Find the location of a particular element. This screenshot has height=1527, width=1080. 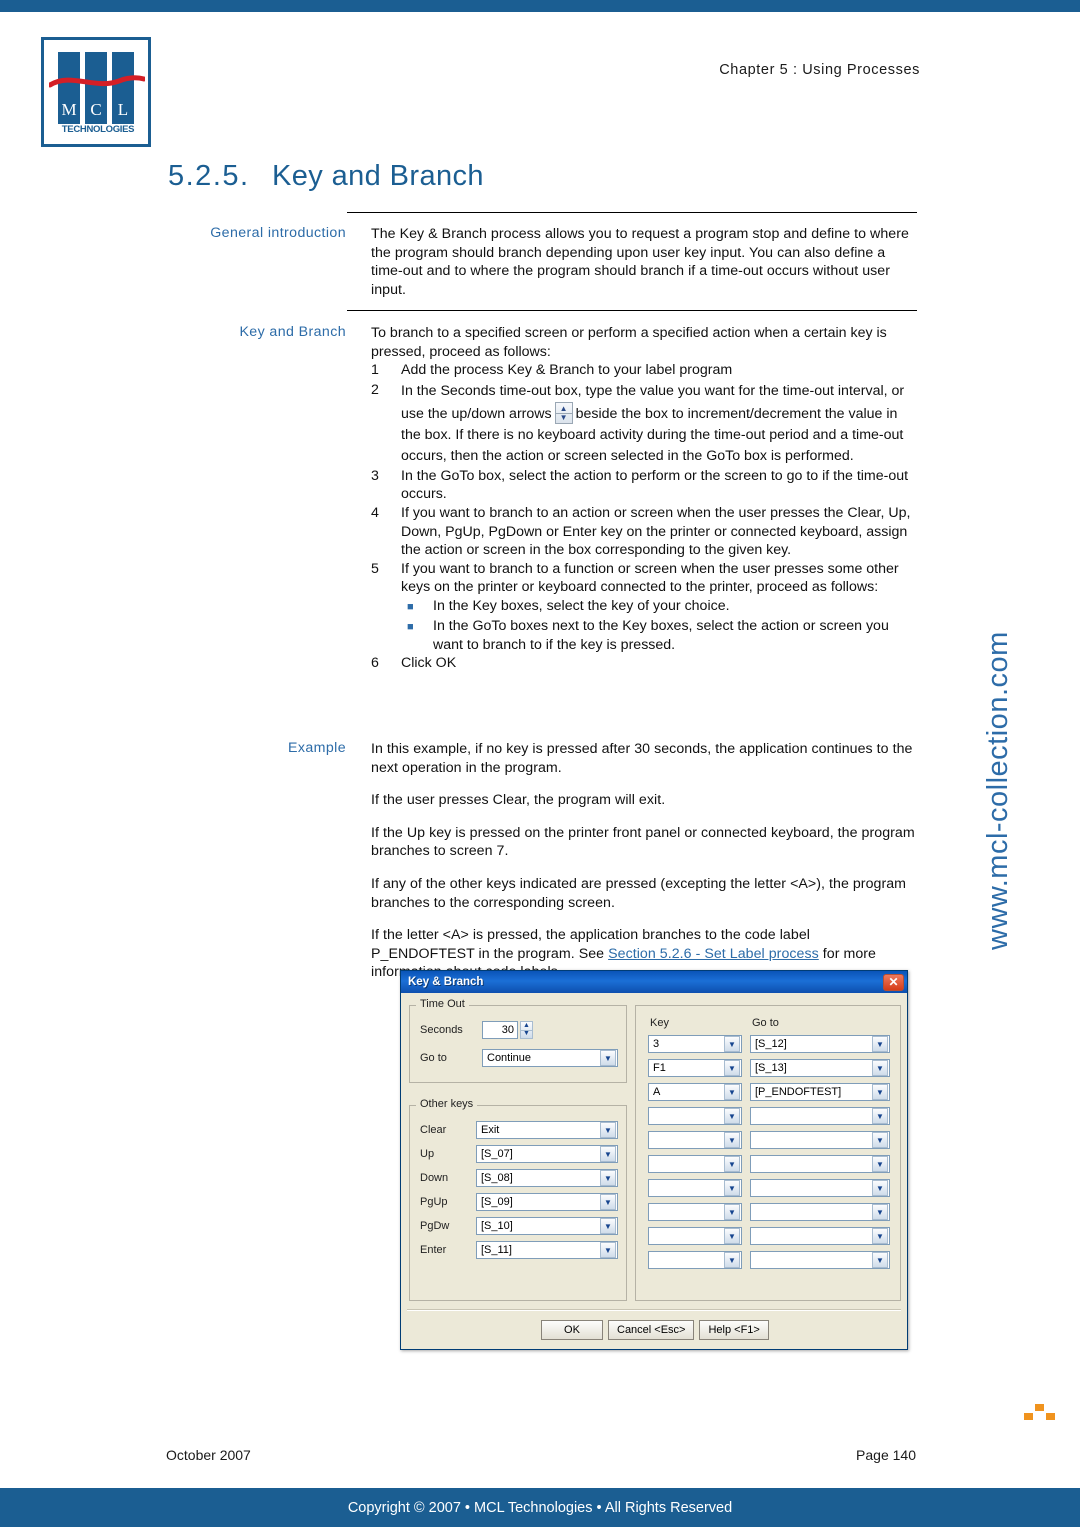

goto-select-4: ▼ is located at coordinates (820, 1116).